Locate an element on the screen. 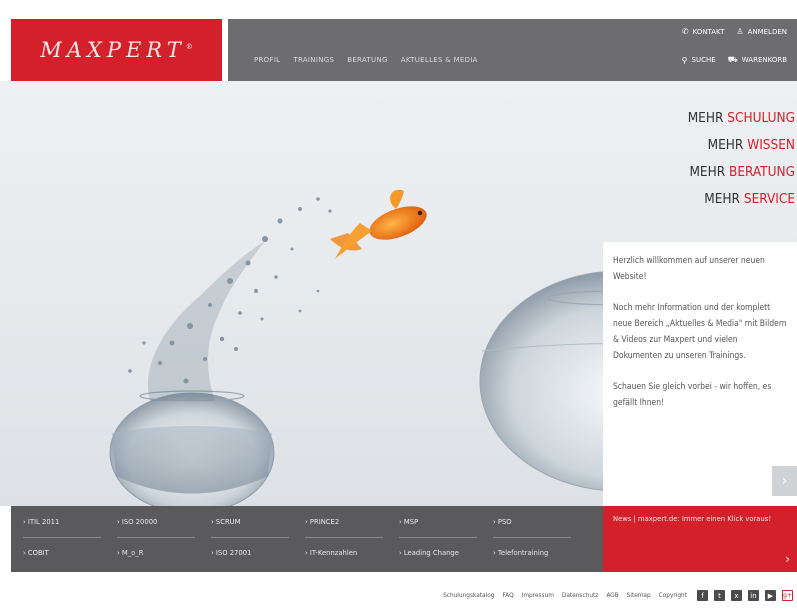 Image resolution: width=797 pixels, height=612 pixels. footer-link-datenschutz: Datenschutz is located at coordinates (580, 596).